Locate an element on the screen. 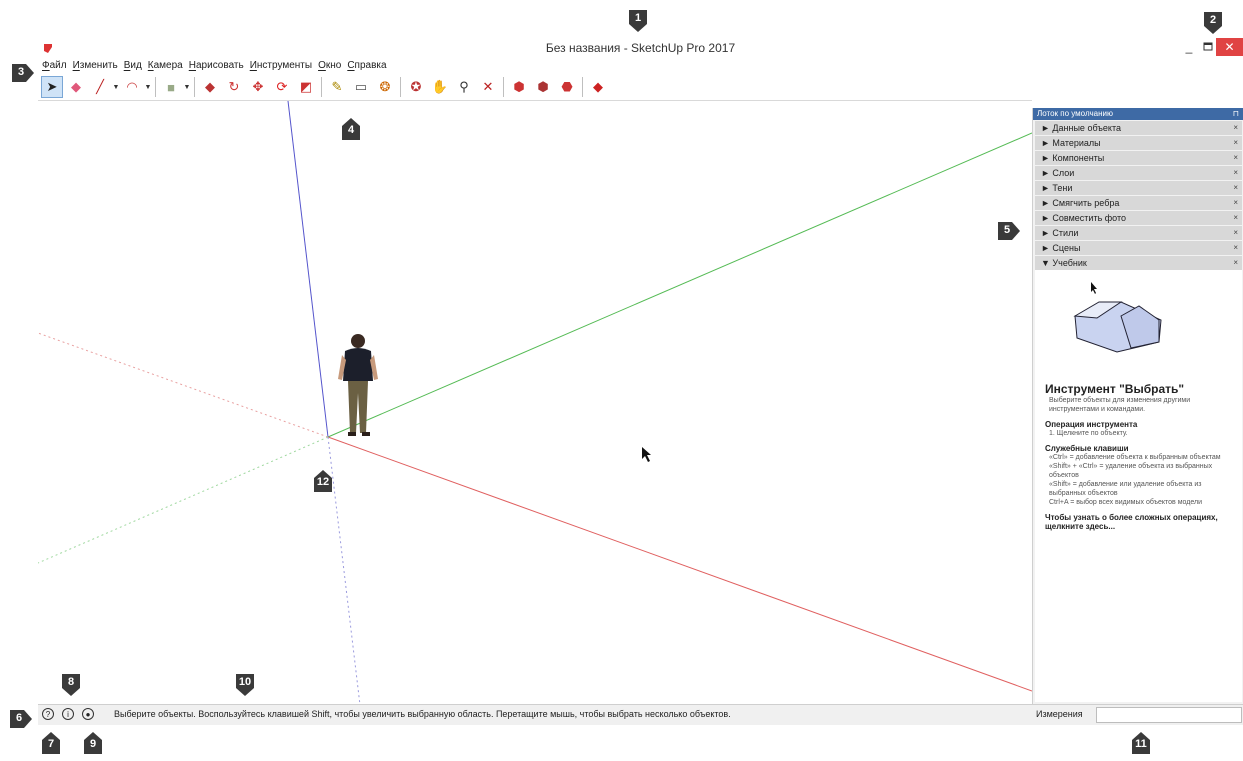 This screenshot has width=1243, height=761. callout-number: 9 is located at coordinates (93, 744).